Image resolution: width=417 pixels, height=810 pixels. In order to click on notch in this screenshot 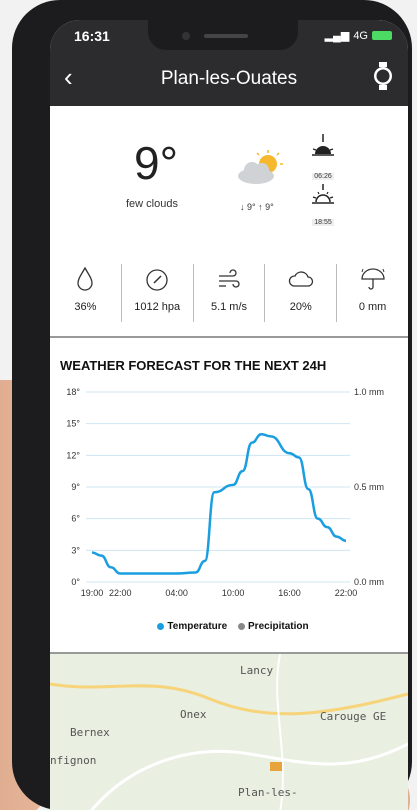, I will do `click(223, 35)`.